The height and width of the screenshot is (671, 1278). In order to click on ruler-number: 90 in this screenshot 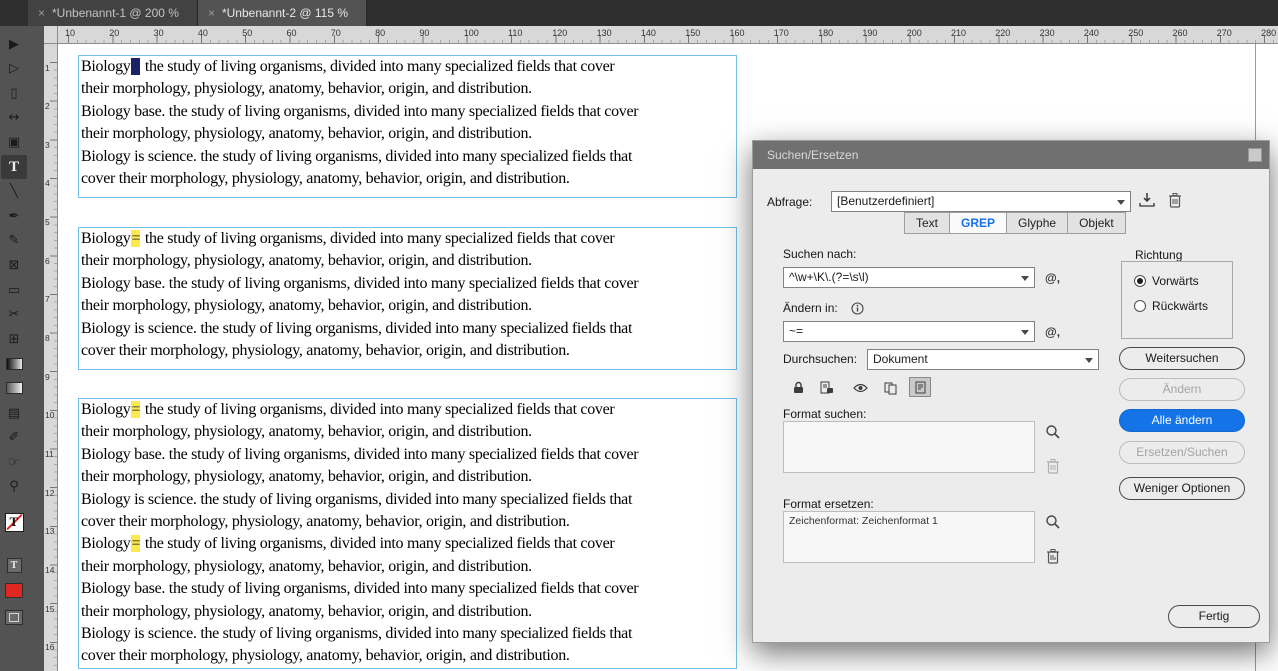, I will do `click(424, 33)`.